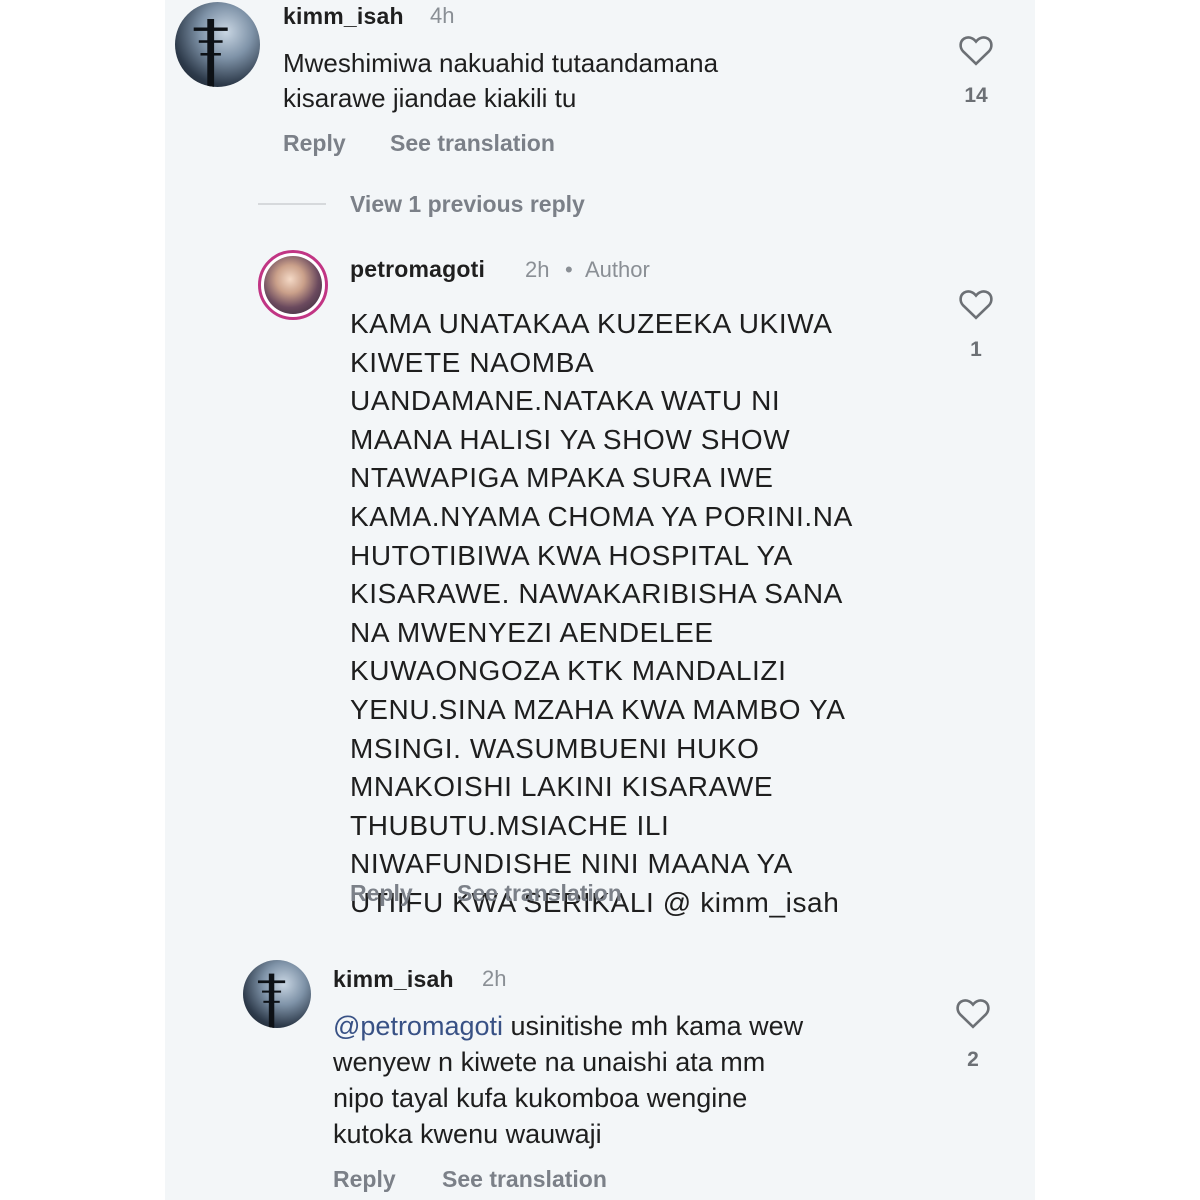  I want to click on like-count: 14, so click(976, 95).